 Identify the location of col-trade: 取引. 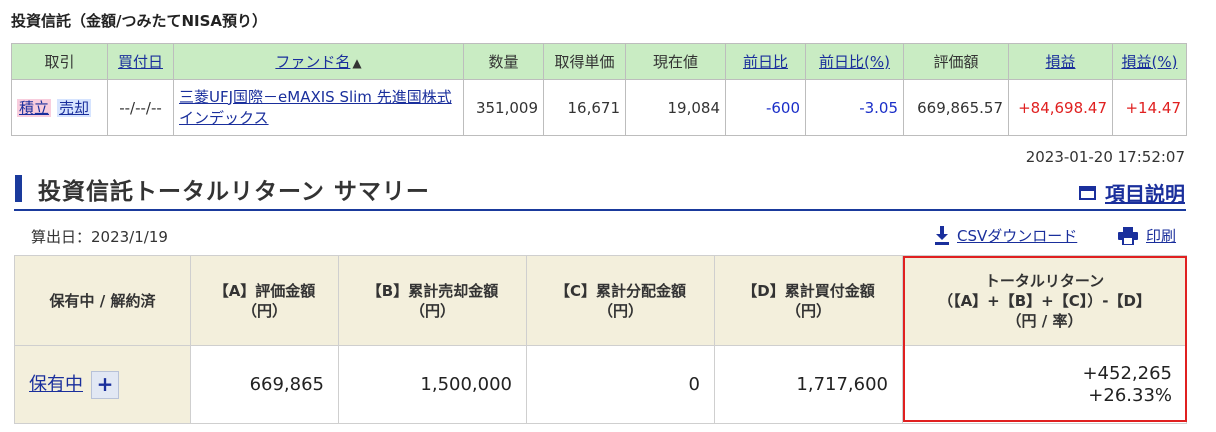
(59, 61).